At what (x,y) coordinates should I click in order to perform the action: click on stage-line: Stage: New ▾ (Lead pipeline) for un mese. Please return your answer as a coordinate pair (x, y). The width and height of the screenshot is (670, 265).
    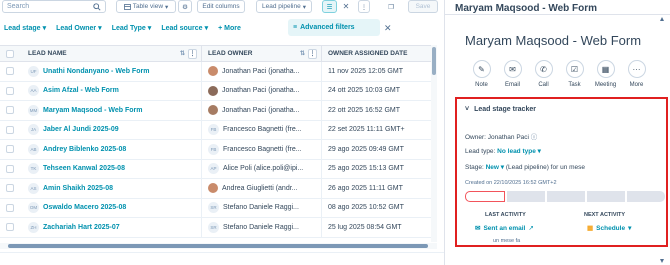
    Looking at the image, I should click on (525, 167).